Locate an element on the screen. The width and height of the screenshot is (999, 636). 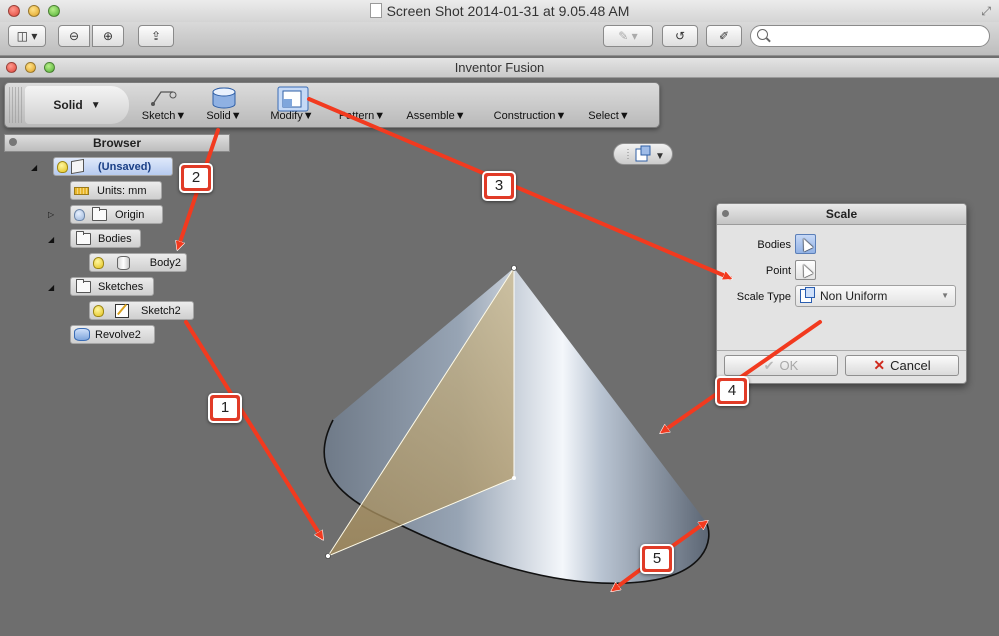
apex-point is located at coordinates (514, 268).